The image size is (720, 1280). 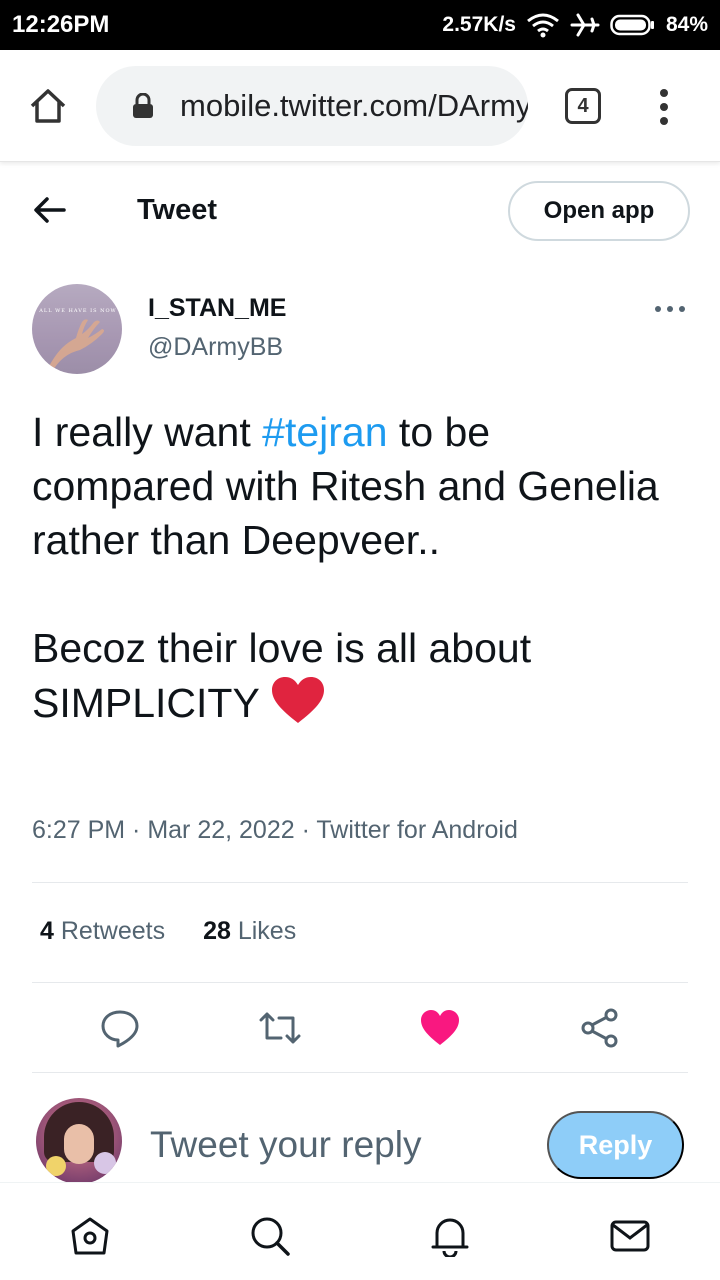 What do you see at coordinates (360, 25) in the screenshot?
I see `status-bar: 12:26PM 2.57K/s 84%` at bounding box center [360, 25].